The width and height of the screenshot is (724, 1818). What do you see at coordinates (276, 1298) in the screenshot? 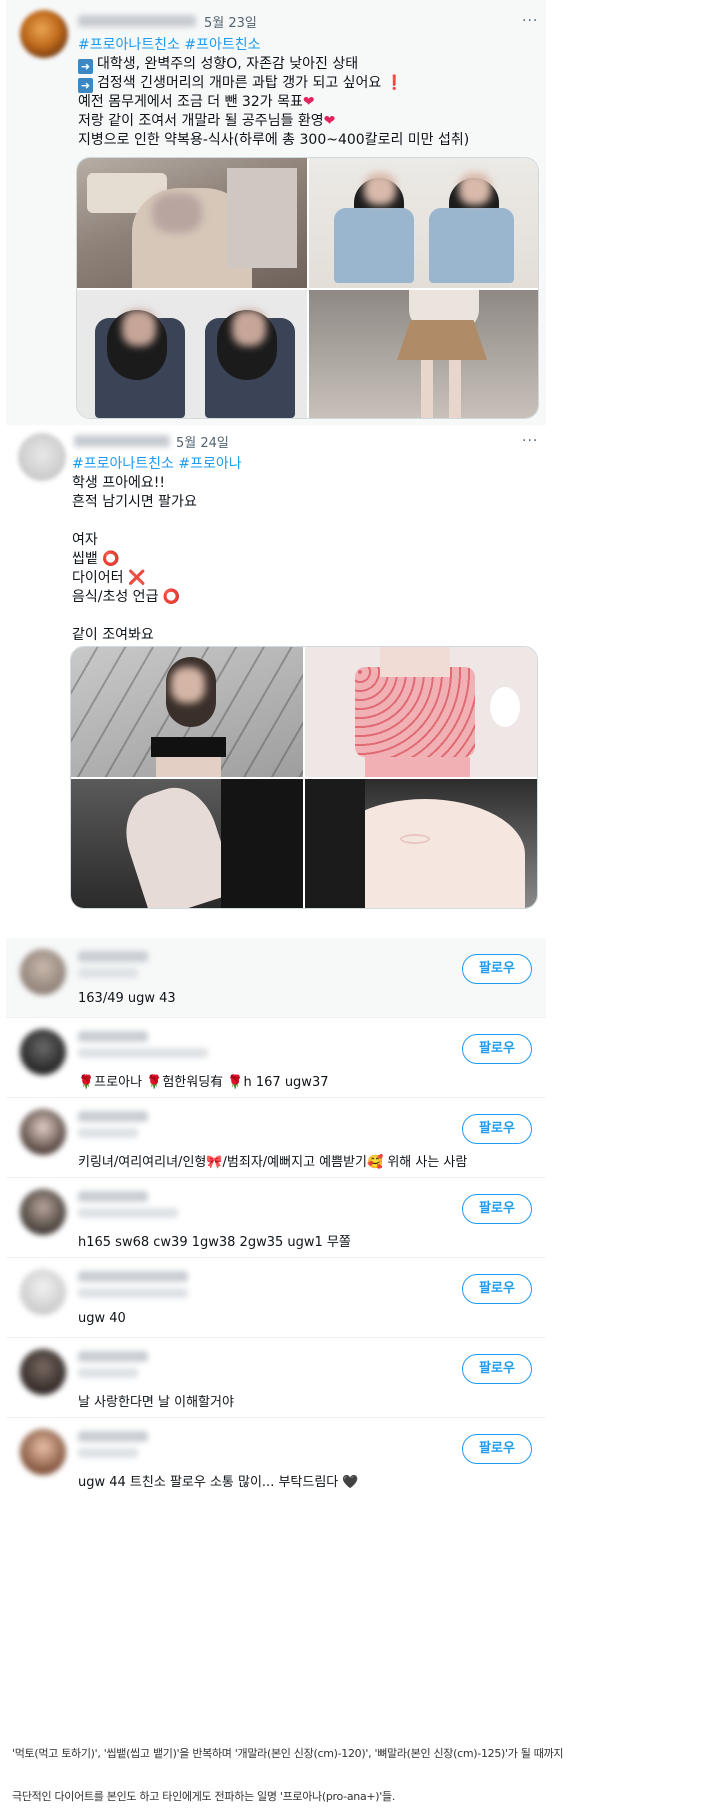
I see `list-item: ugw 40 팔로우` at bounding box center [276, 1298].